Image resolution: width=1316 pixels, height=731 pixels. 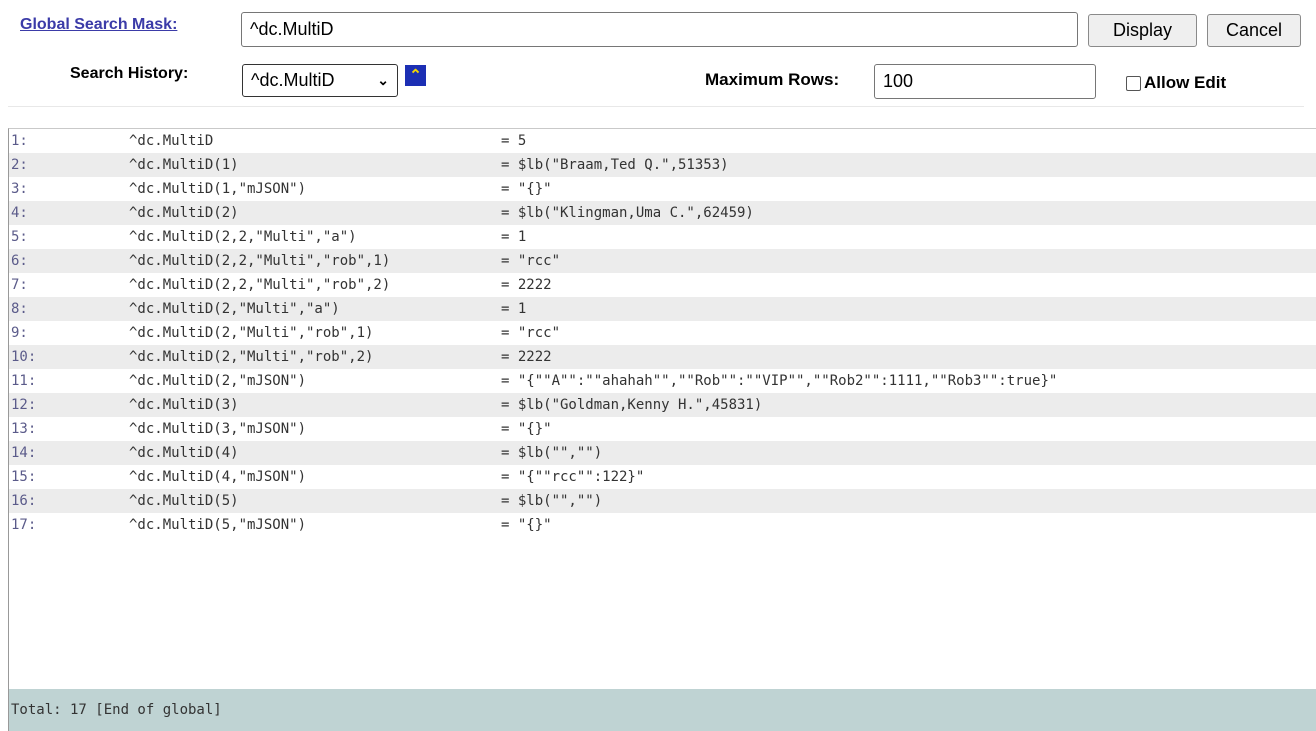 What do you see at coordinates (24, 477) in the screenshot?
I see `row-number: 15:` at bounding box center [24, 477].